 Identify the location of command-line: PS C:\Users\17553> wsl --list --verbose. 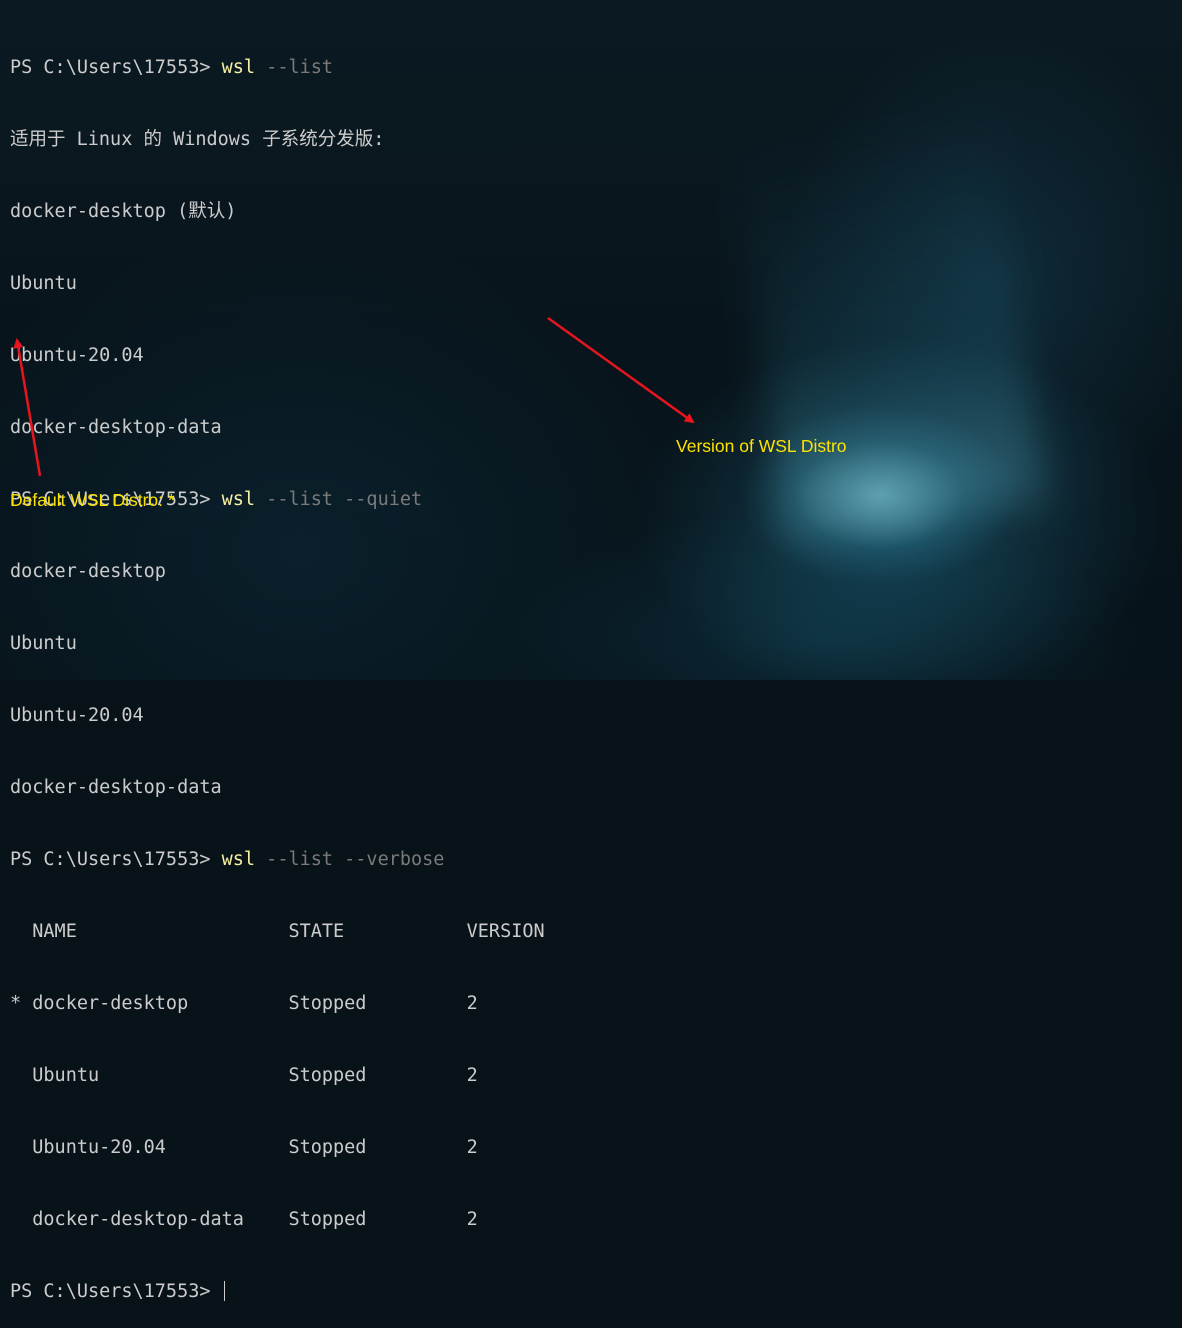
(277, 860).